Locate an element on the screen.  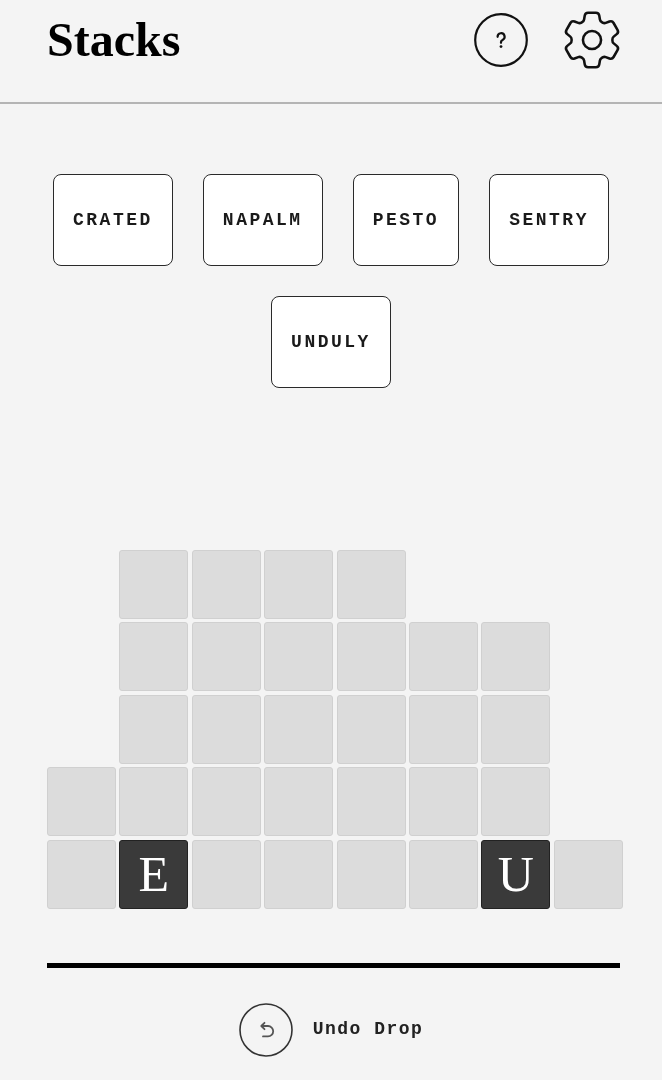
word-card: NAPALM is located at coordinates (262, 220).